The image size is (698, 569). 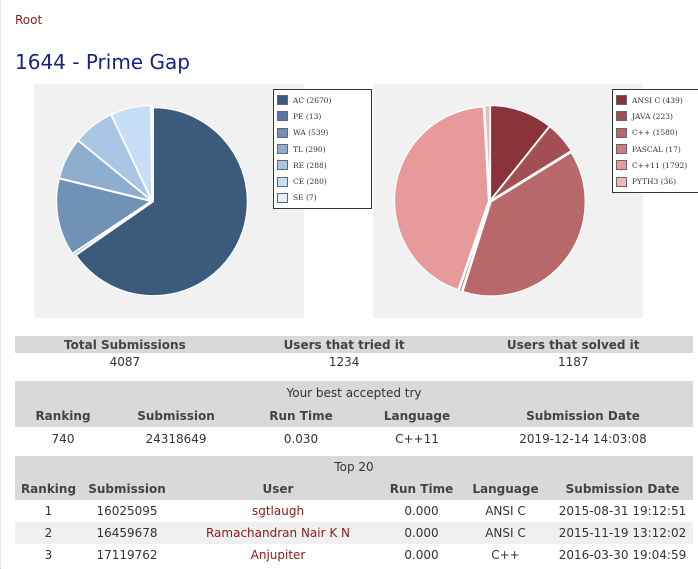 What do you see at coordinates (309, 149) in the screenshot?
I see `verdict-legend-label: TL (290)` at bounding box center [309, 149].